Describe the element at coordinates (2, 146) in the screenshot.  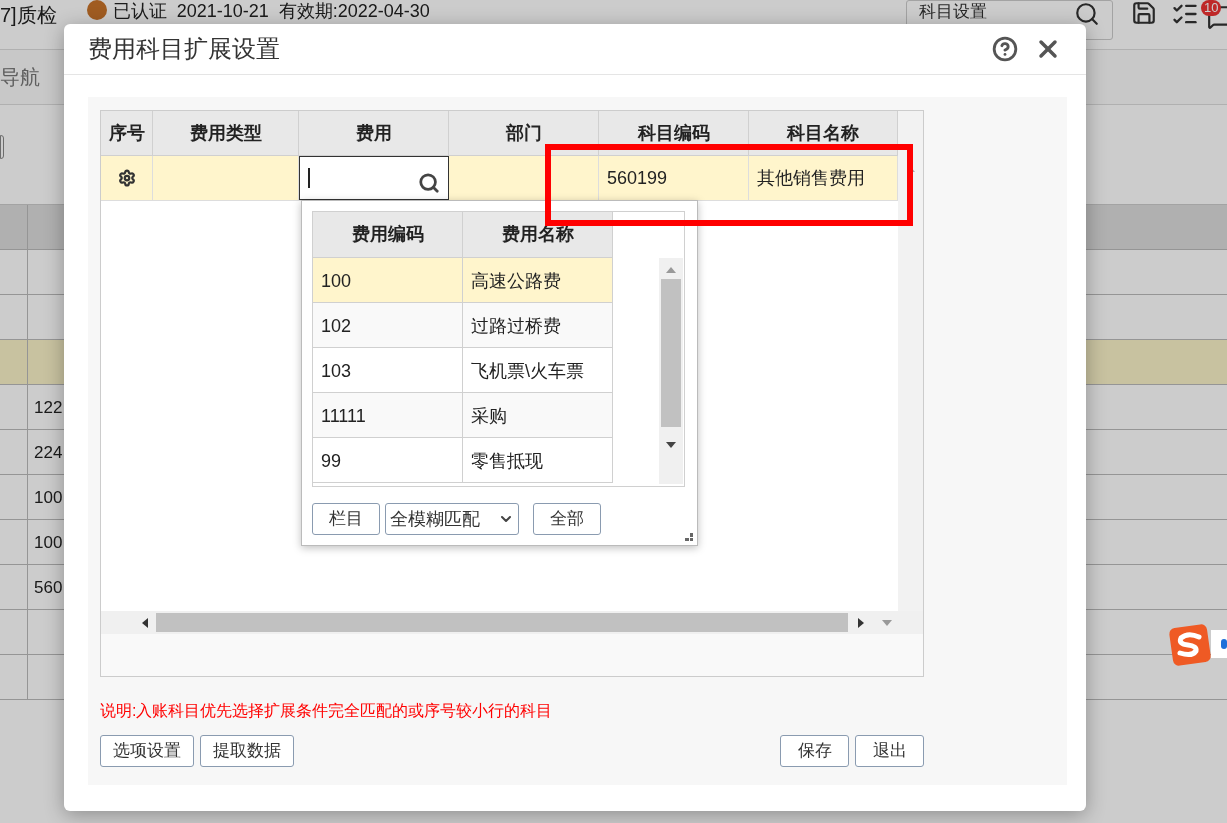
I see `toolbar-control` at that location.